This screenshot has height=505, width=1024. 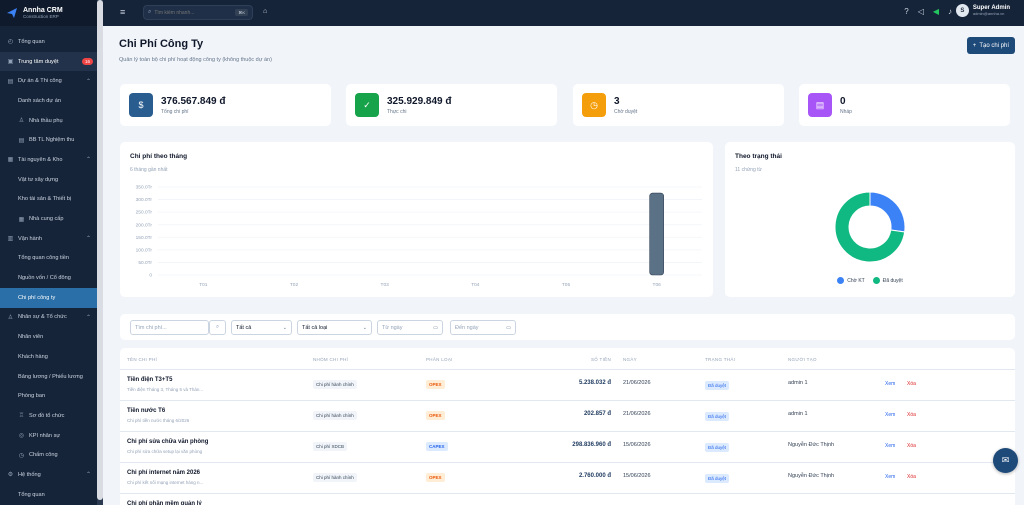 What do you see at coordinates (990, 45) in the screenshot?
I see `create-expense-button: + Tạo chi phí` at bounding box center [990, 45].